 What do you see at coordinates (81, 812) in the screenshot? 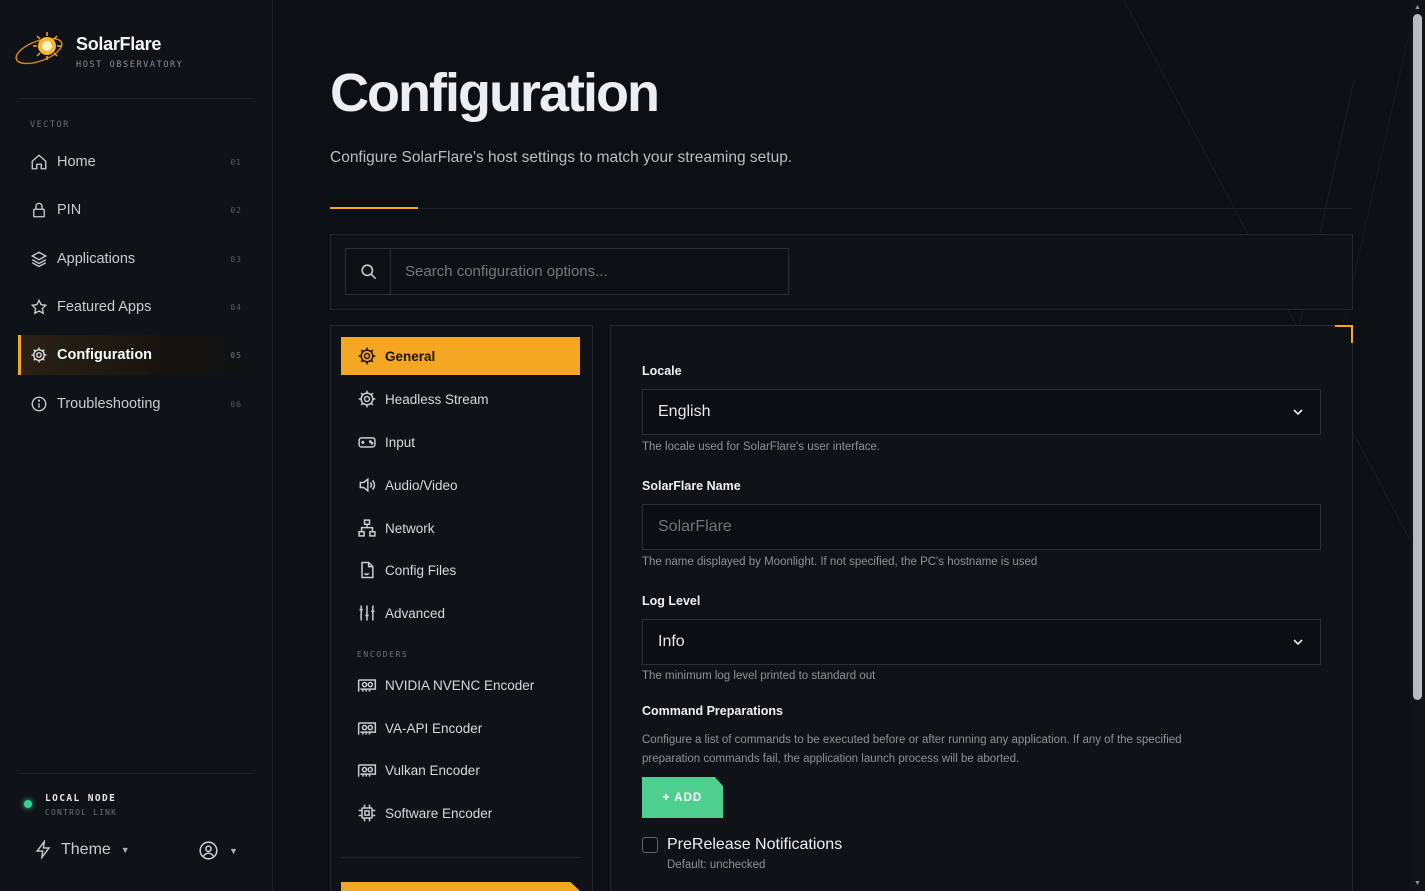
I see `node-subtitle: CONTROL LINK` at bounding box center [81, 812].